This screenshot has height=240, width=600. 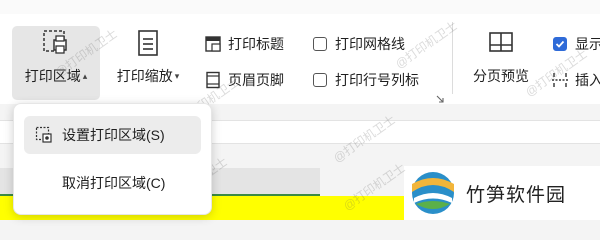 I want to click on dialog-launcher-icon, so click(x=440, y=99).